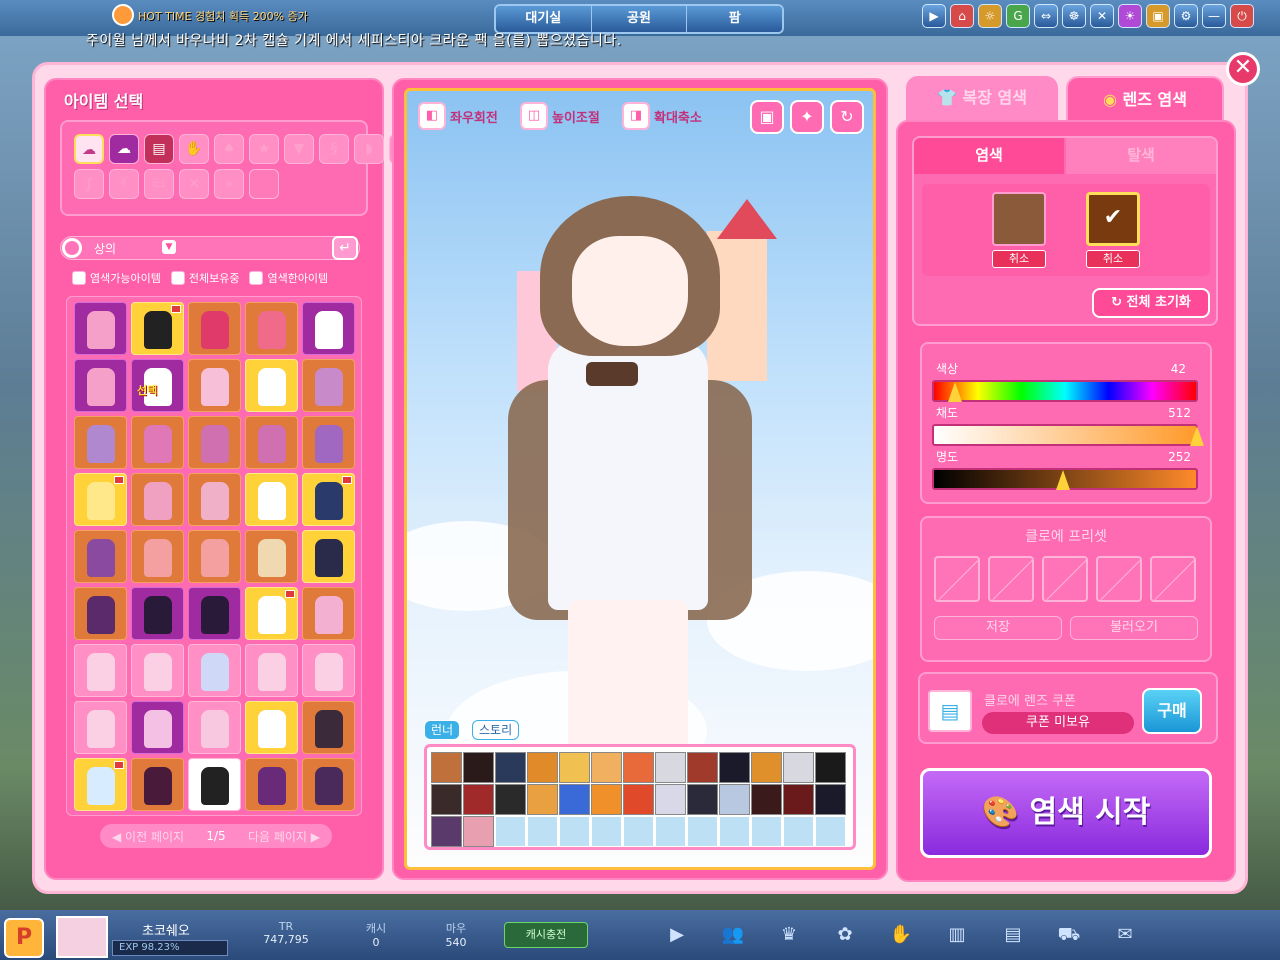 The image size is (1280, 960). Describe the element at coordinates (1102, 16) in the screenshot. I see `cross-icon: ✕` at that location.